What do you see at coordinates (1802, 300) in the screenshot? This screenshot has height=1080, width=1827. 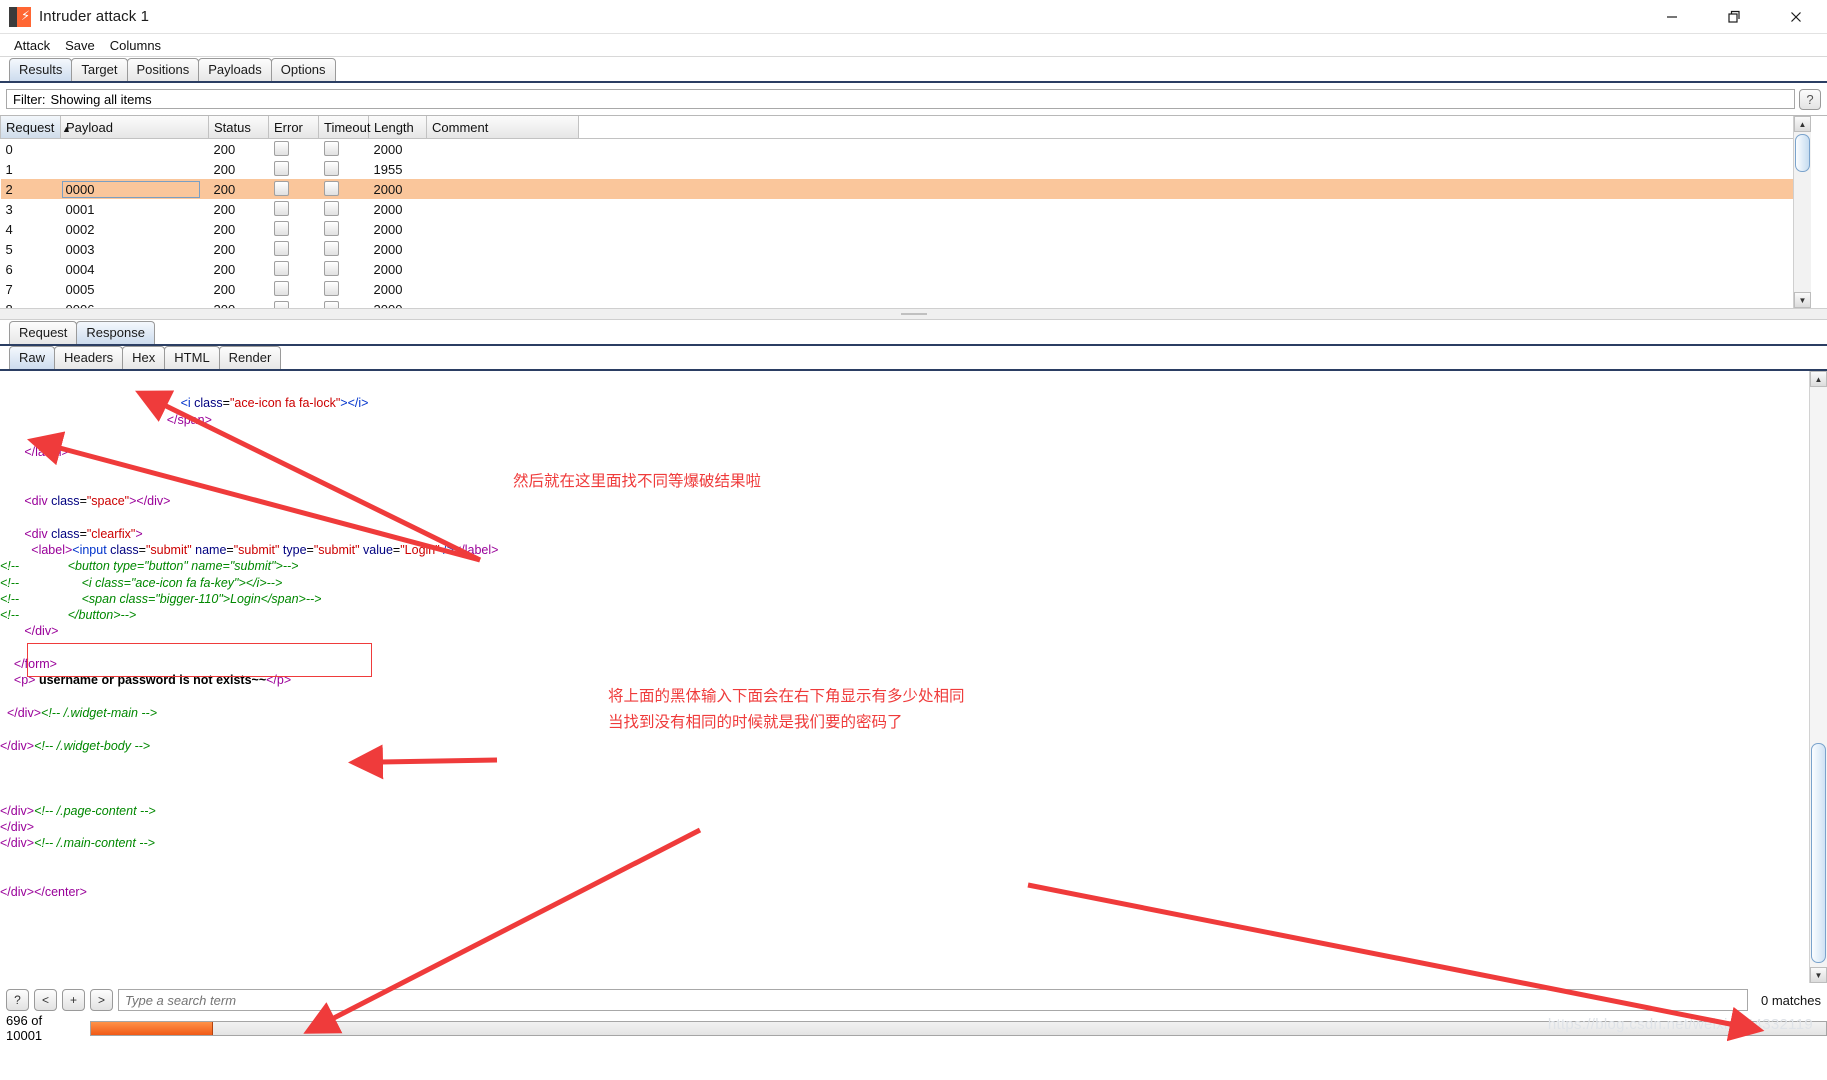 I see `scroll-down-icon: ▼` at bounding box center [1802, 300].